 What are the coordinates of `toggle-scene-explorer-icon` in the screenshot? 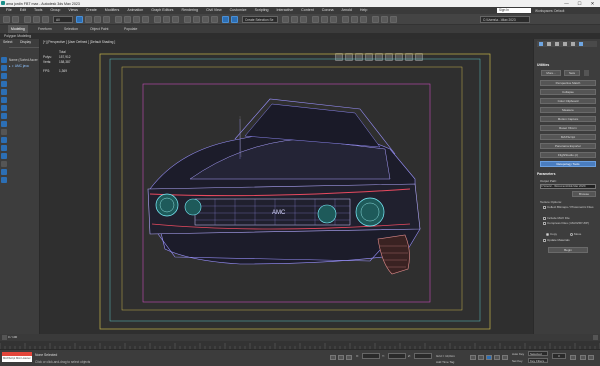 It's located at (294, 19).